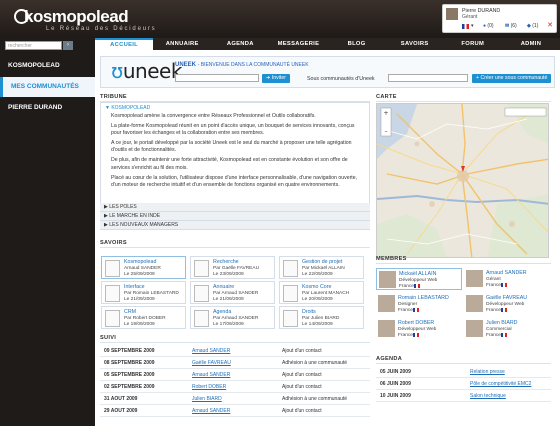 This screenshot has width=560, height=426. I want to click on membres-heading: MEMBRES, so click(391, 259).